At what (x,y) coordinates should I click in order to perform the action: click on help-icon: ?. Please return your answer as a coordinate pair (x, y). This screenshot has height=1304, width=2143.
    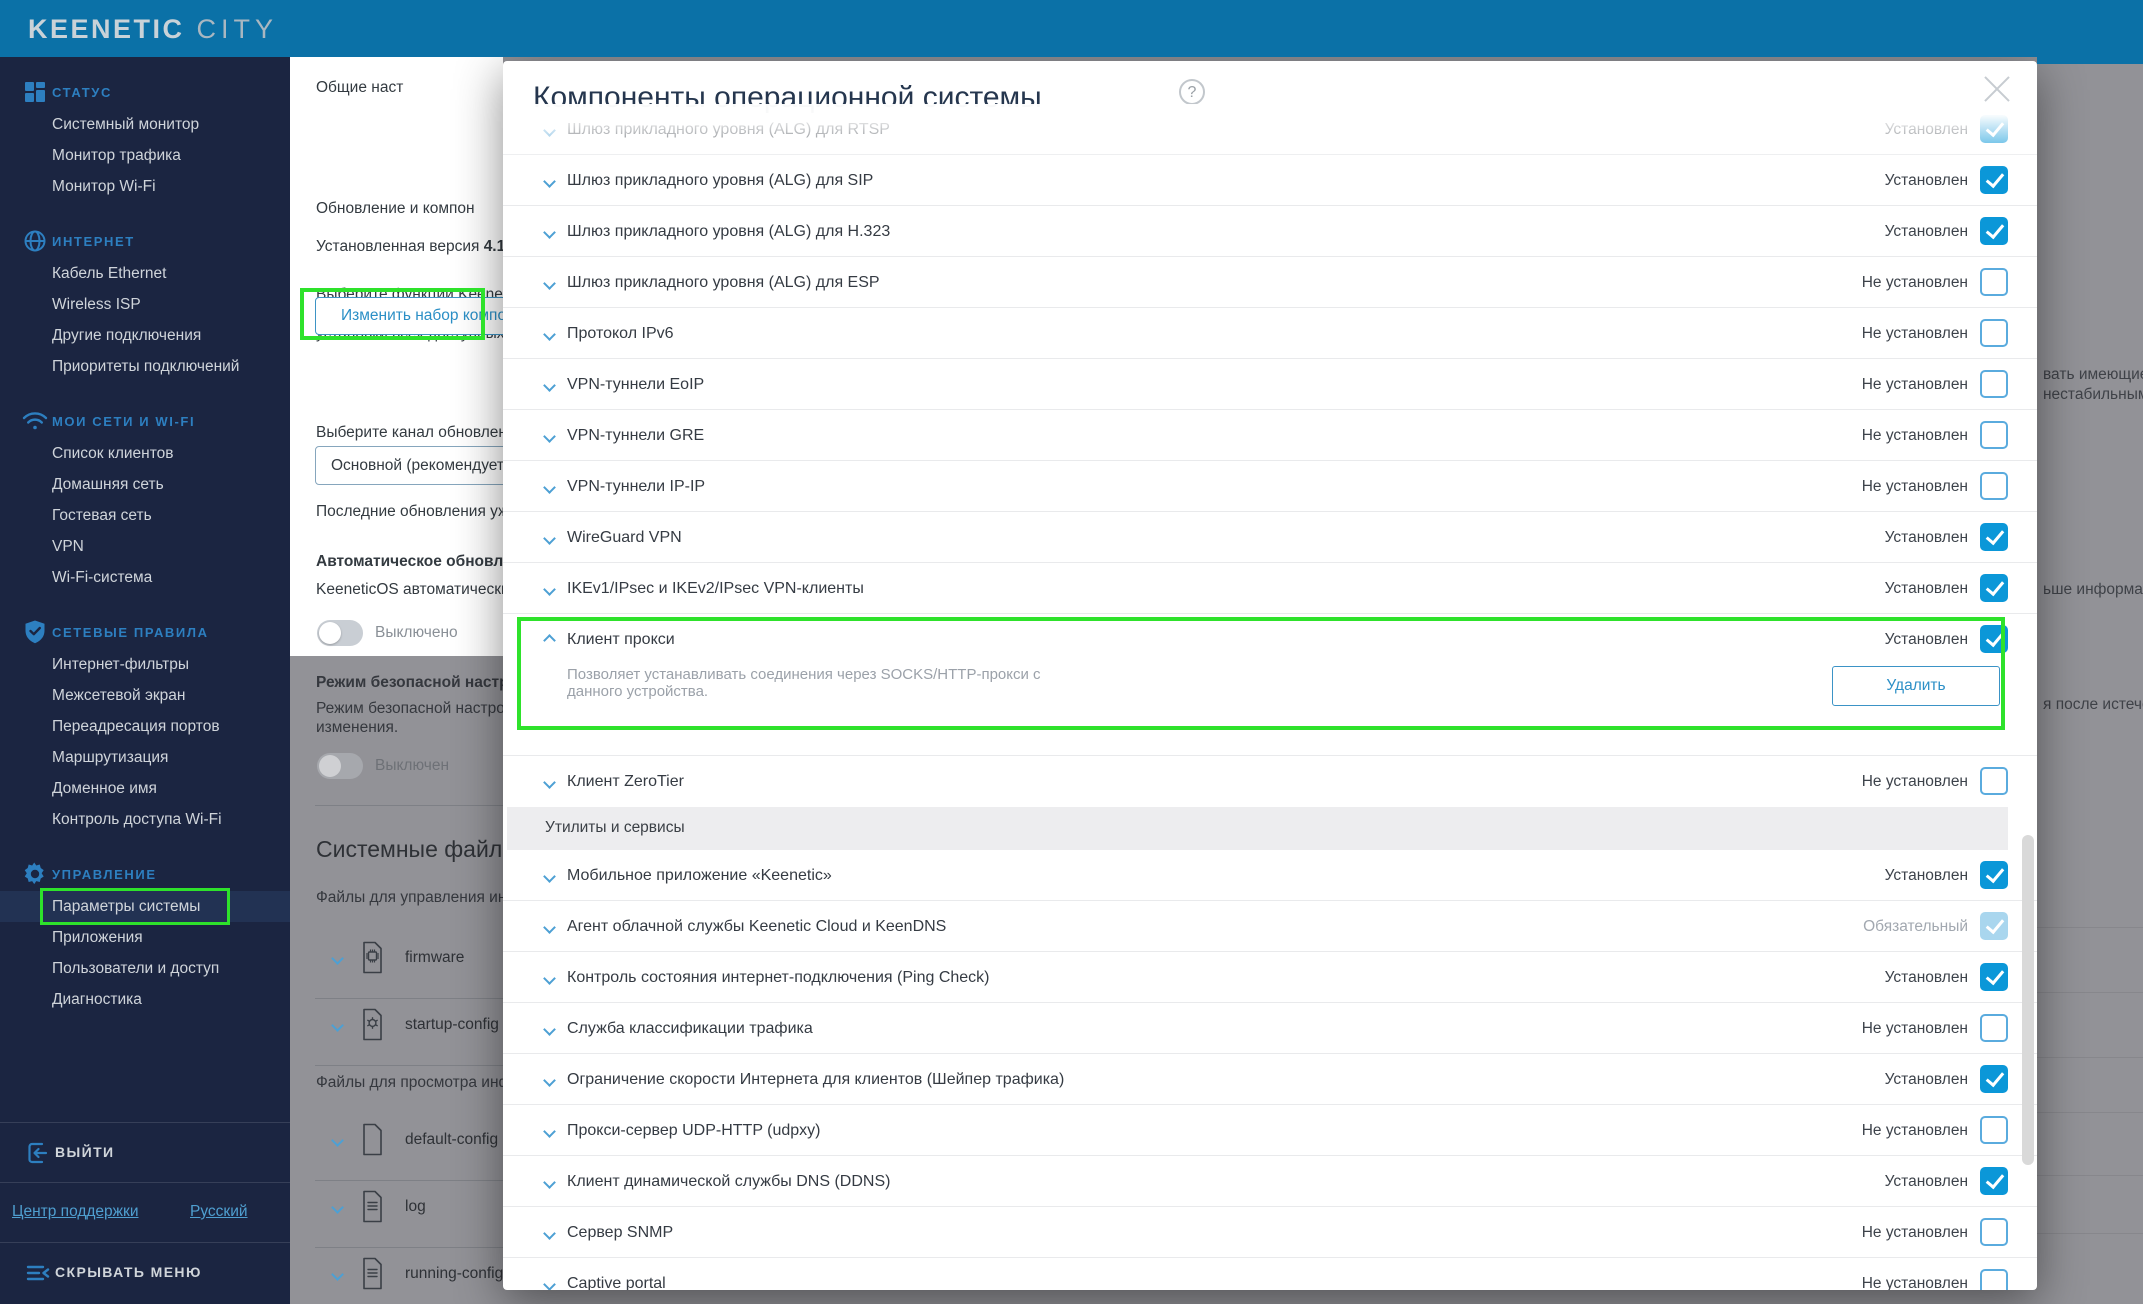
    Looking at the image, I should click on (1192, 92).